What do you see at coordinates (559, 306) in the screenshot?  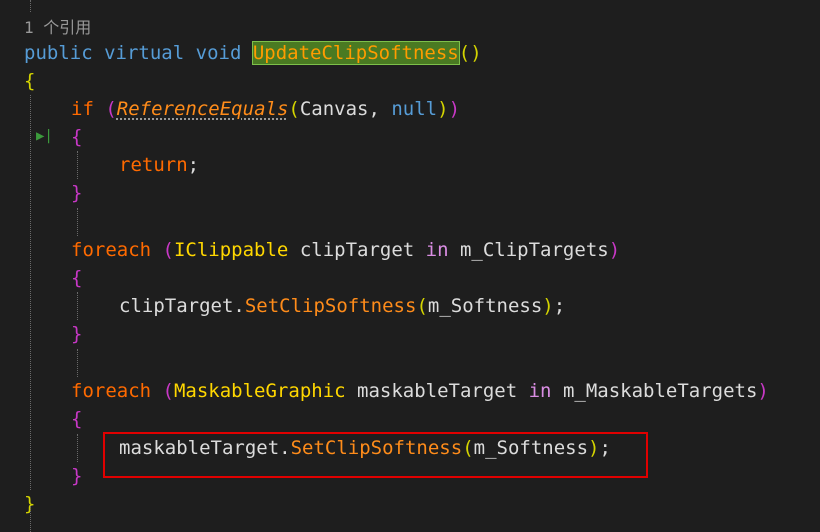 I see `call1-semicolon: ;` at bounding box center [559, 306].